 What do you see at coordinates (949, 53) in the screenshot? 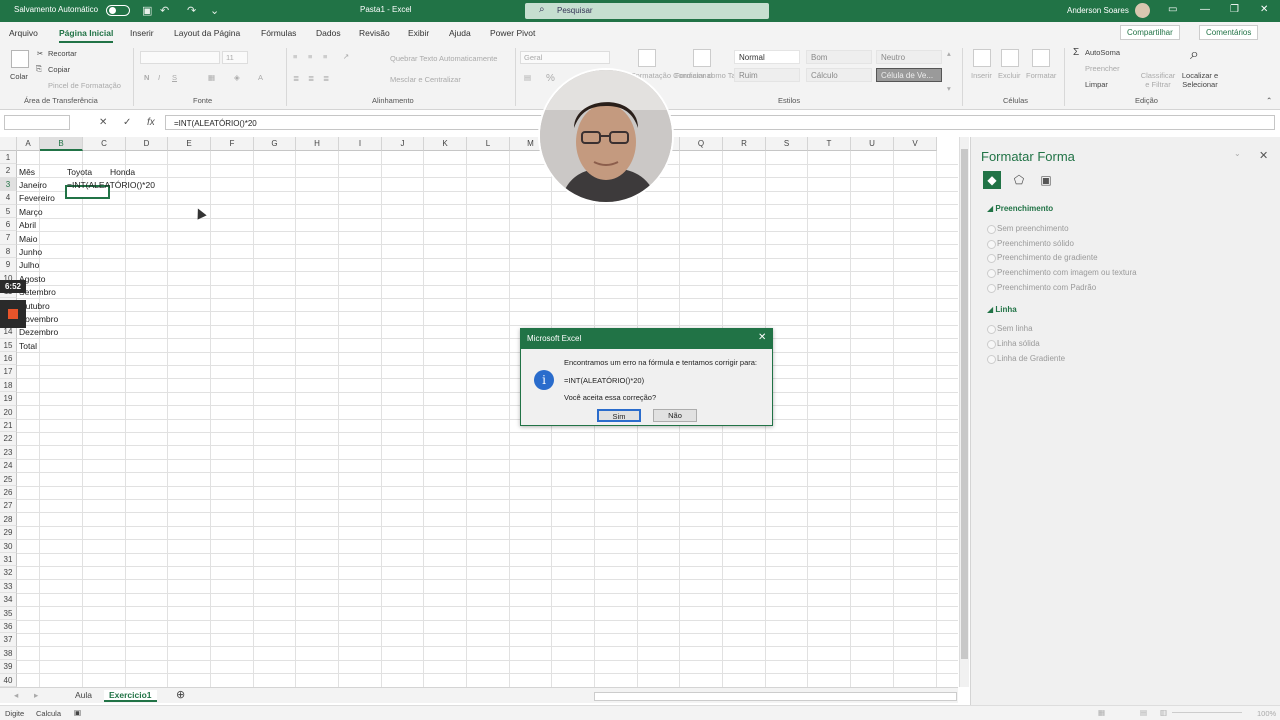
I see `styles-scroll-icon: ▴` at bounding box center [949, 53].